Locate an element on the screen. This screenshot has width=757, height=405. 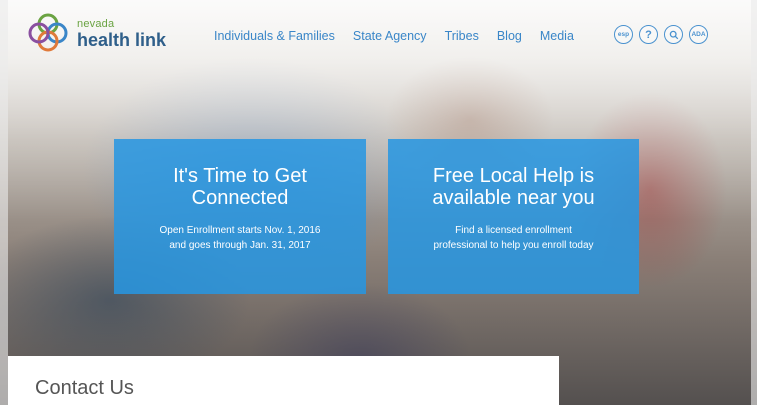
card-title: It's Time to Get Connected is located at coordinates (240, 187).